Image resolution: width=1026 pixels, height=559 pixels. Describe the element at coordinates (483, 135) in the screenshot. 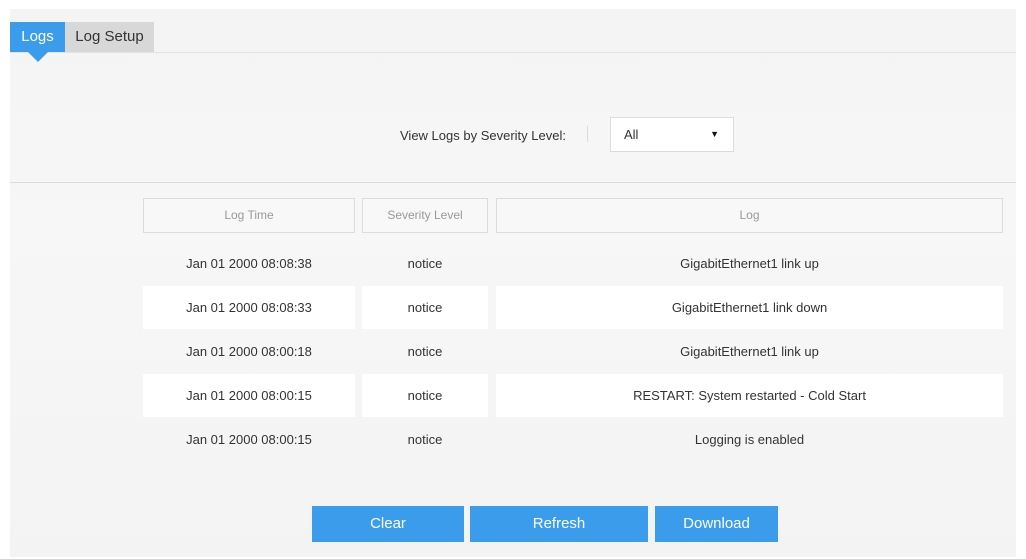

I see `severity-filter-label: View Logs by Severity Level:` at that location.